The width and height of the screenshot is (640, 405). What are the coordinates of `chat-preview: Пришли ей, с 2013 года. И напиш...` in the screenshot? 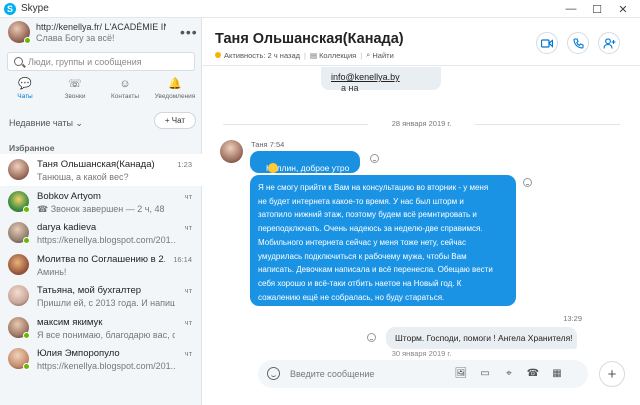 It's located at (106, 303).